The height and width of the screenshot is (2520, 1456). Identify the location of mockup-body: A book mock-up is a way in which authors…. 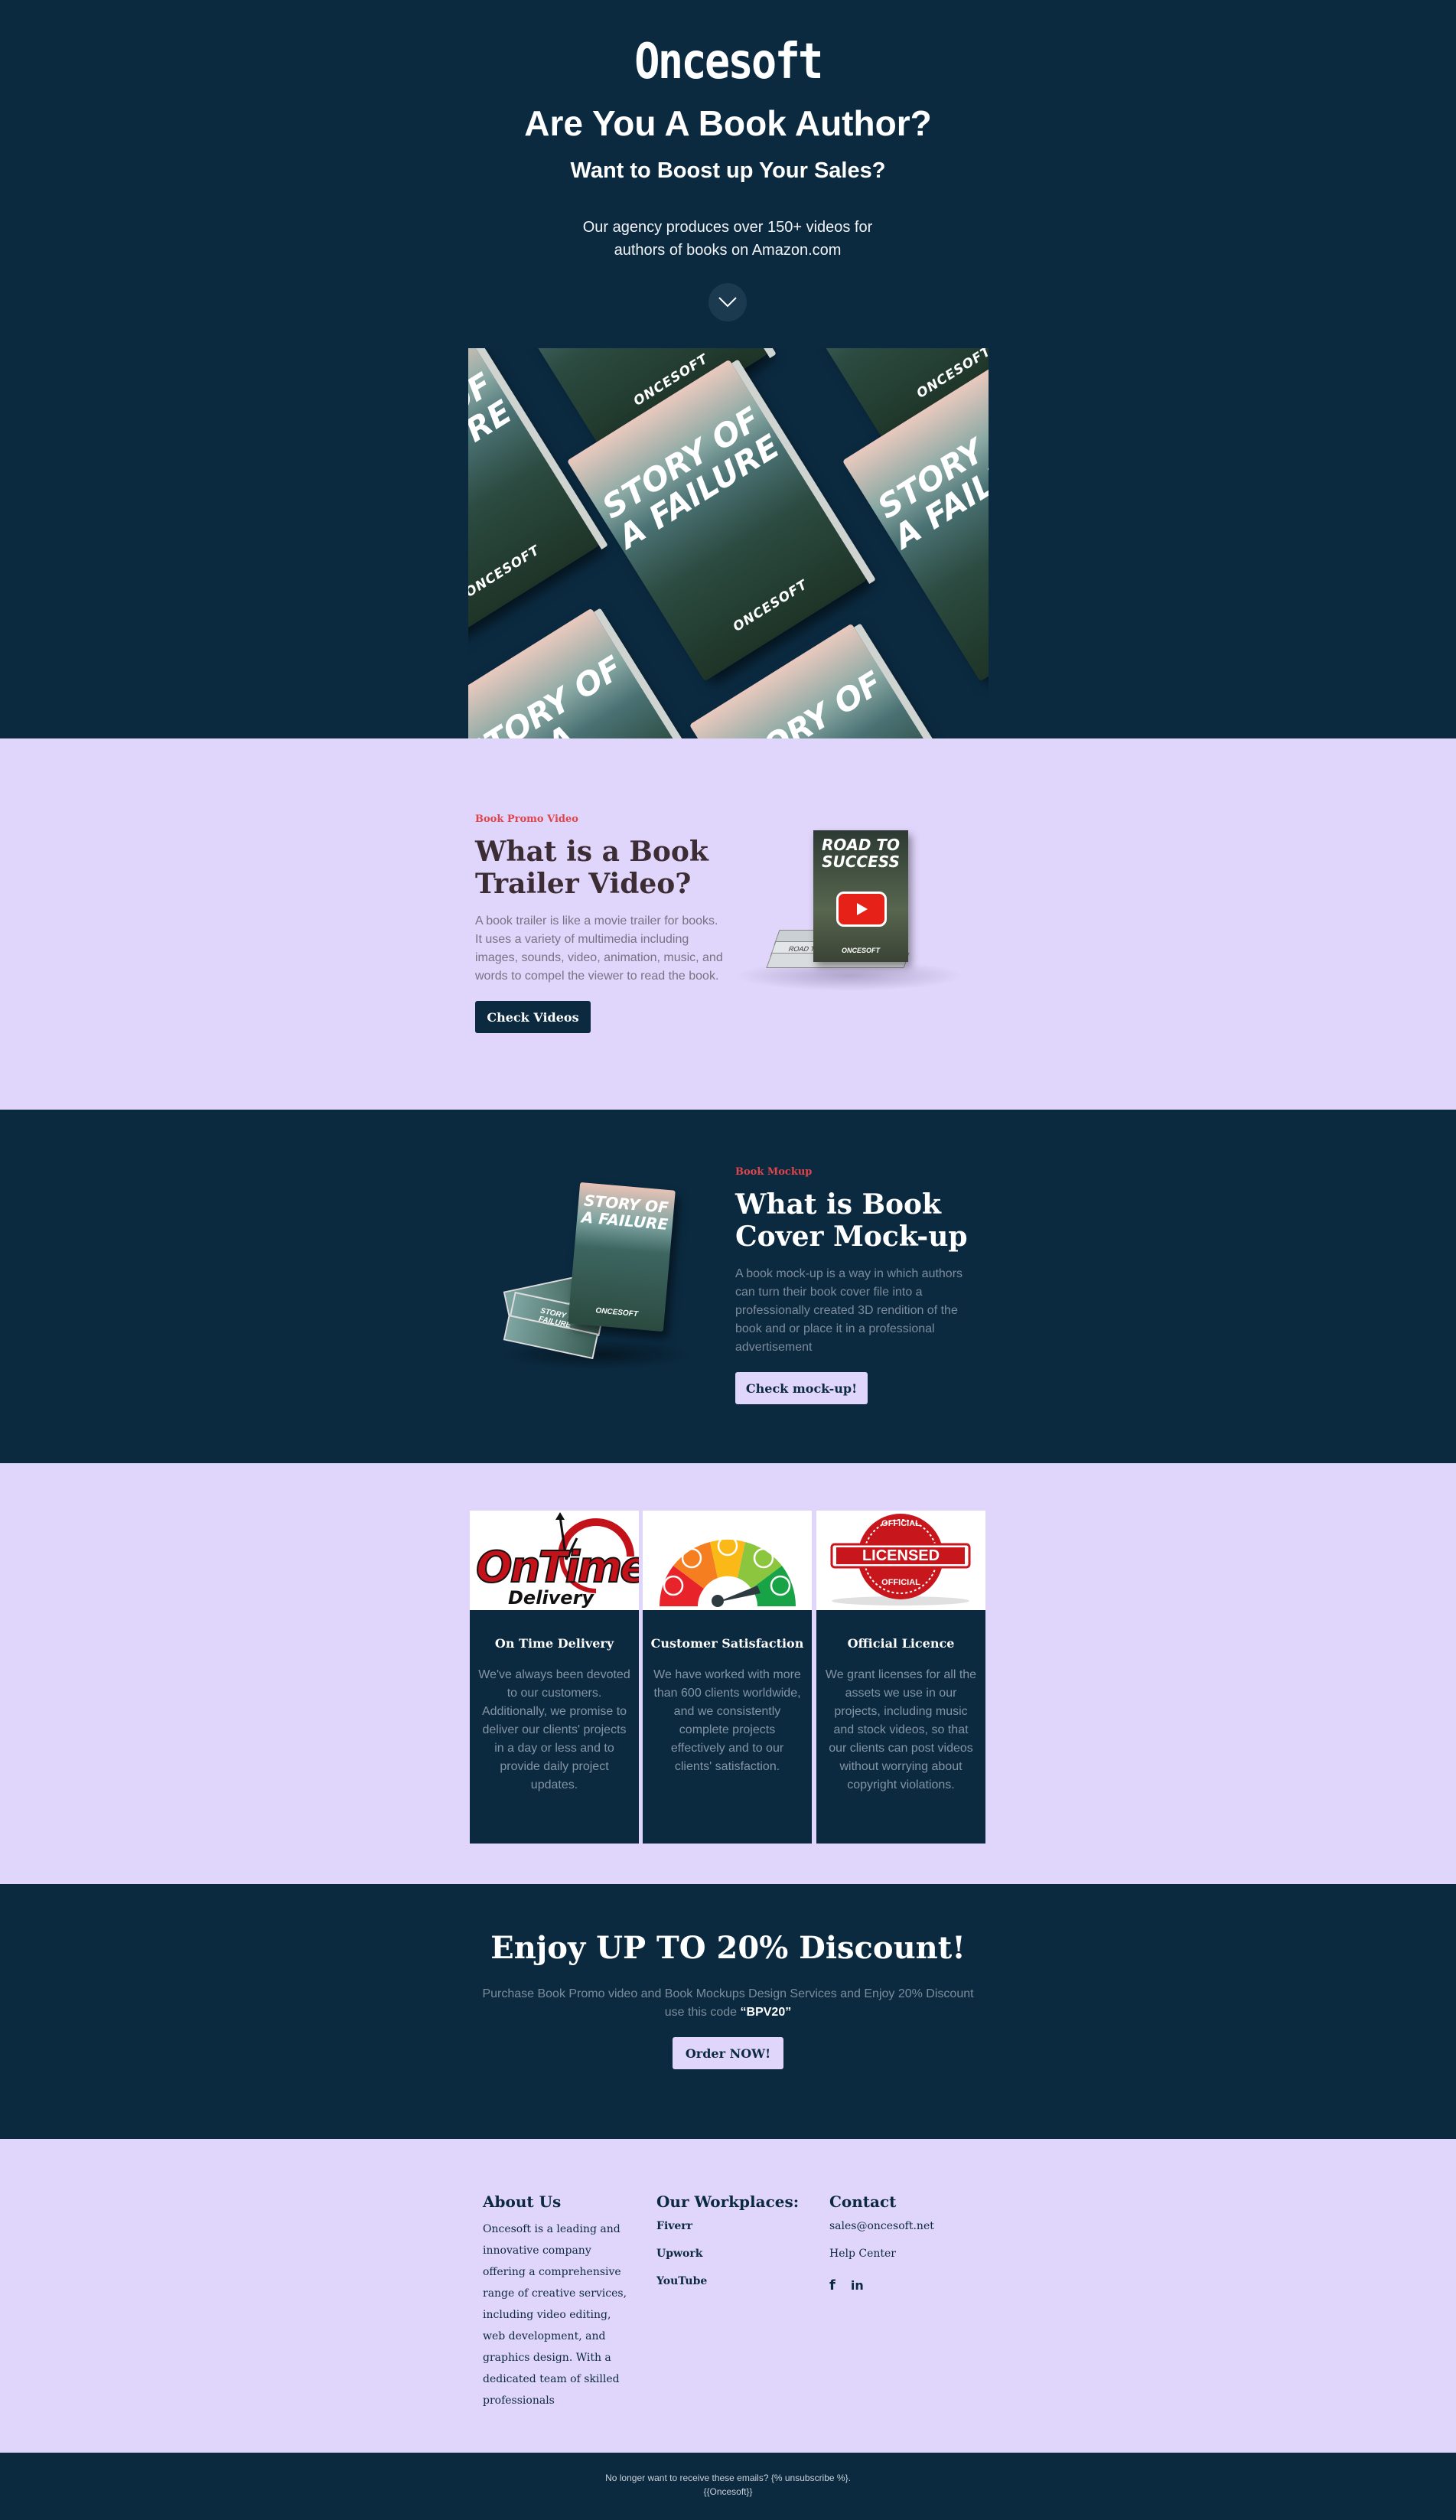
(849, 1311).